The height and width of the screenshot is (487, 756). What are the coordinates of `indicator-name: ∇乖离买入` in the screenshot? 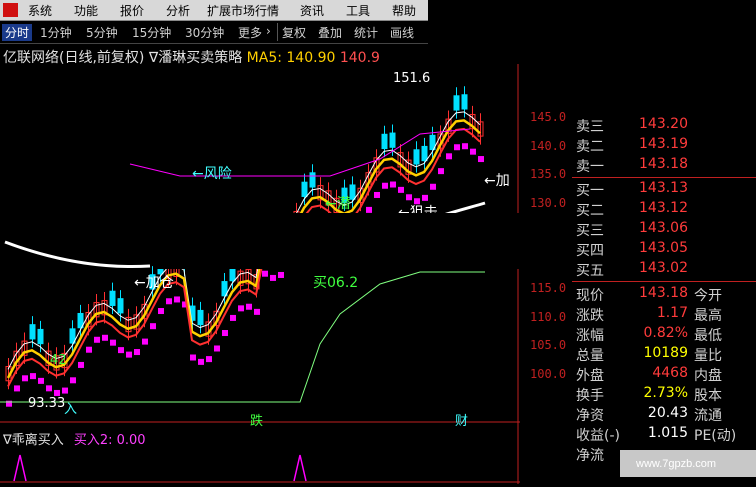 It's located at (33, 440).